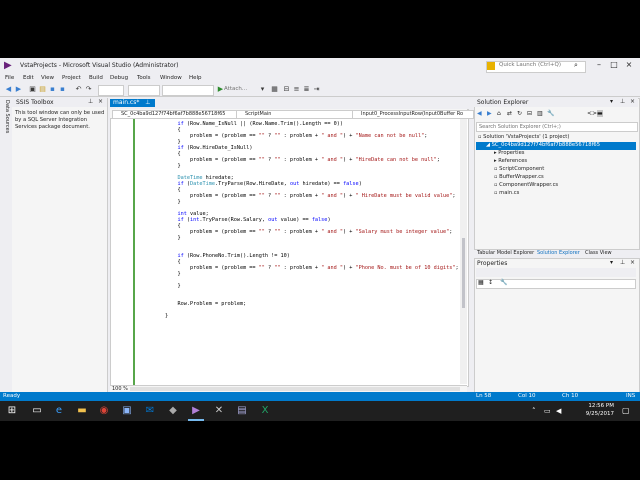 This screenshot has width=640, height=480. What do you see at coordinates (119, 78) in the screenshot?
I see `menu-debug: Debug` at bounding box center [119, 78].